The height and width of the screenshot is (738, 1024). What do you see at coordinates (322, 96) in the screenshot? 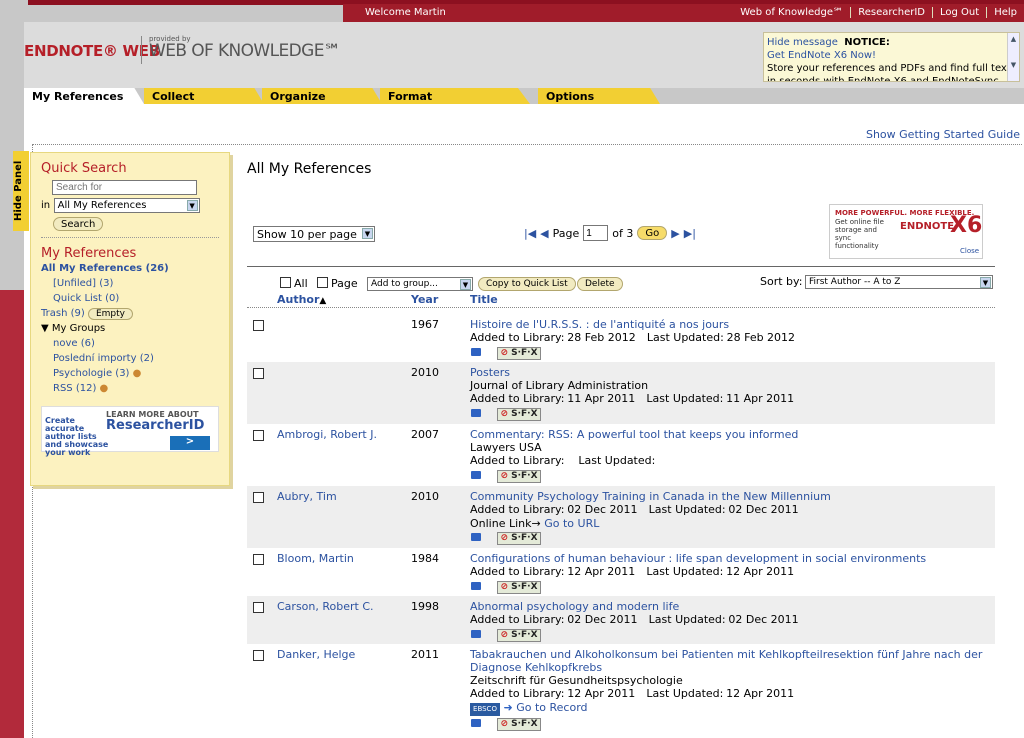
I see `tab-organize: Organize` at bounding box center [322, 96].